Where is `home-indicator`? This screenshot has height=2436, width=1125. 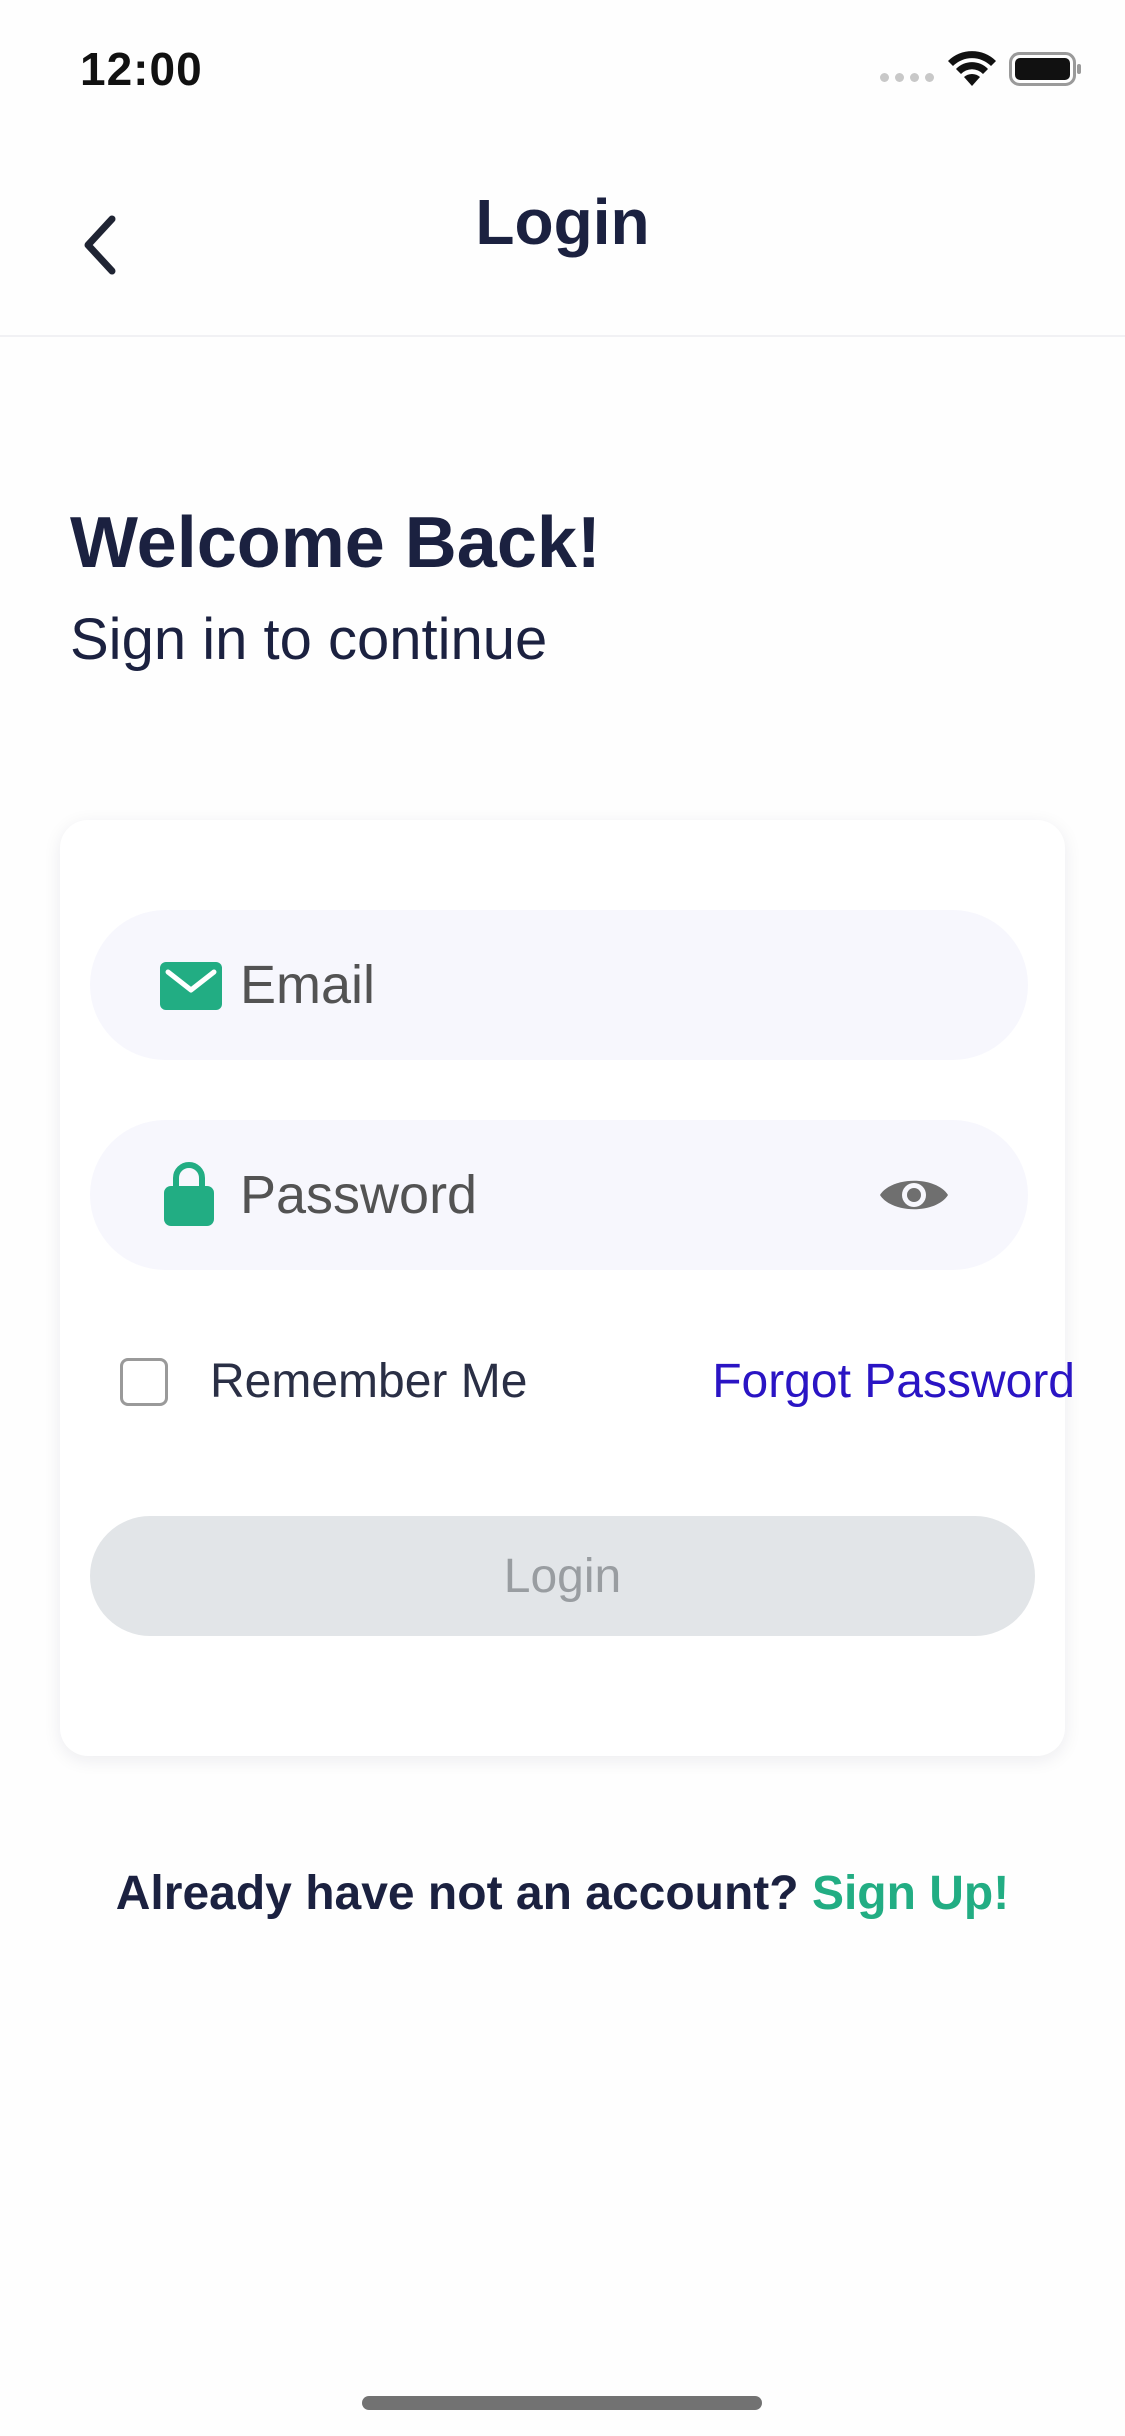 home-indicator is located at coordinates (562, 2403).